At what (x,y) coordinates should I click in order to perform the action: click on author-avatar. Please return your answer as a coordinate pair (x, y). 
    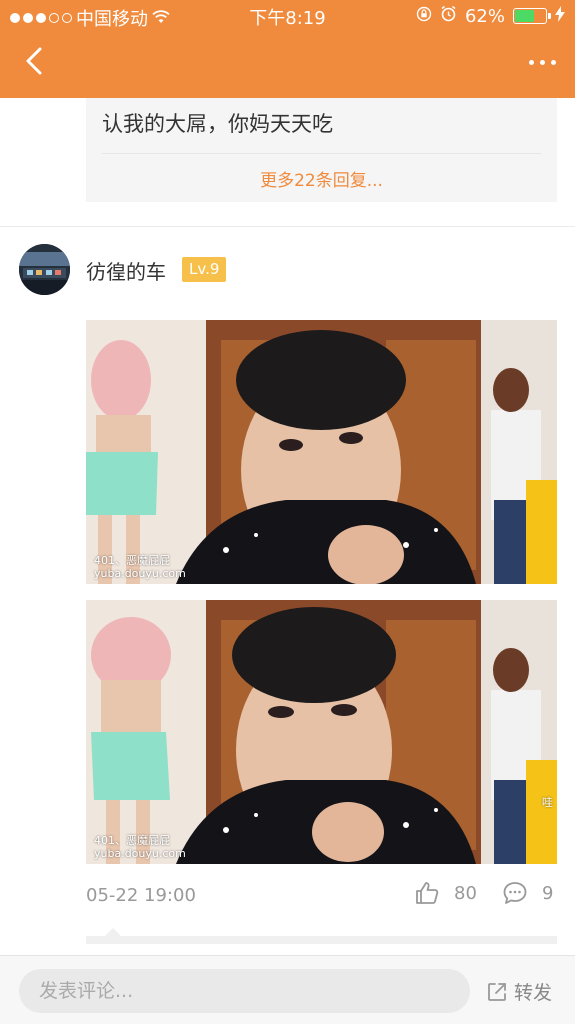
    Looking at the image, I should click on (44, 269).